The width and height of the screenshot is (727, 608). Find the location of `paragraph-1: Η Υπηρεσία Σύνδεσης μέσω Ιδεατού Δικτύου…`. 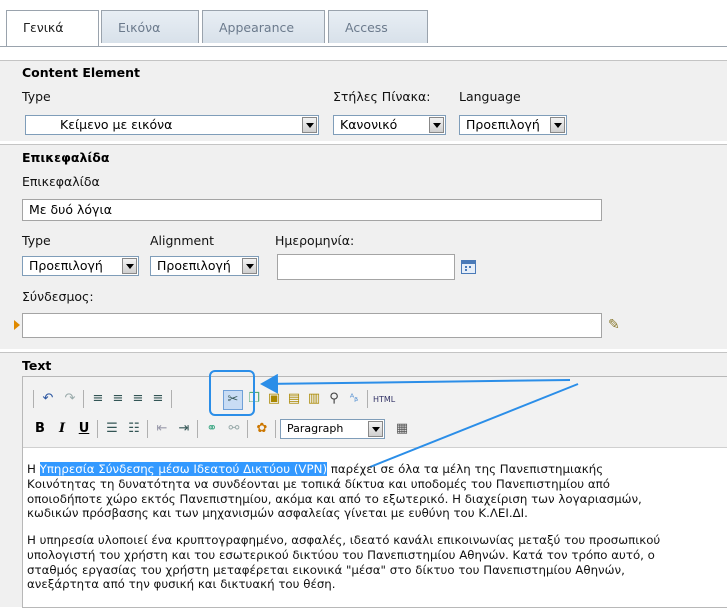

paragraph-1: Η Υπηρεσία Σύνδεσης μέσω Ιδεατού Δικτύου… is located at coordinates (374, 491).